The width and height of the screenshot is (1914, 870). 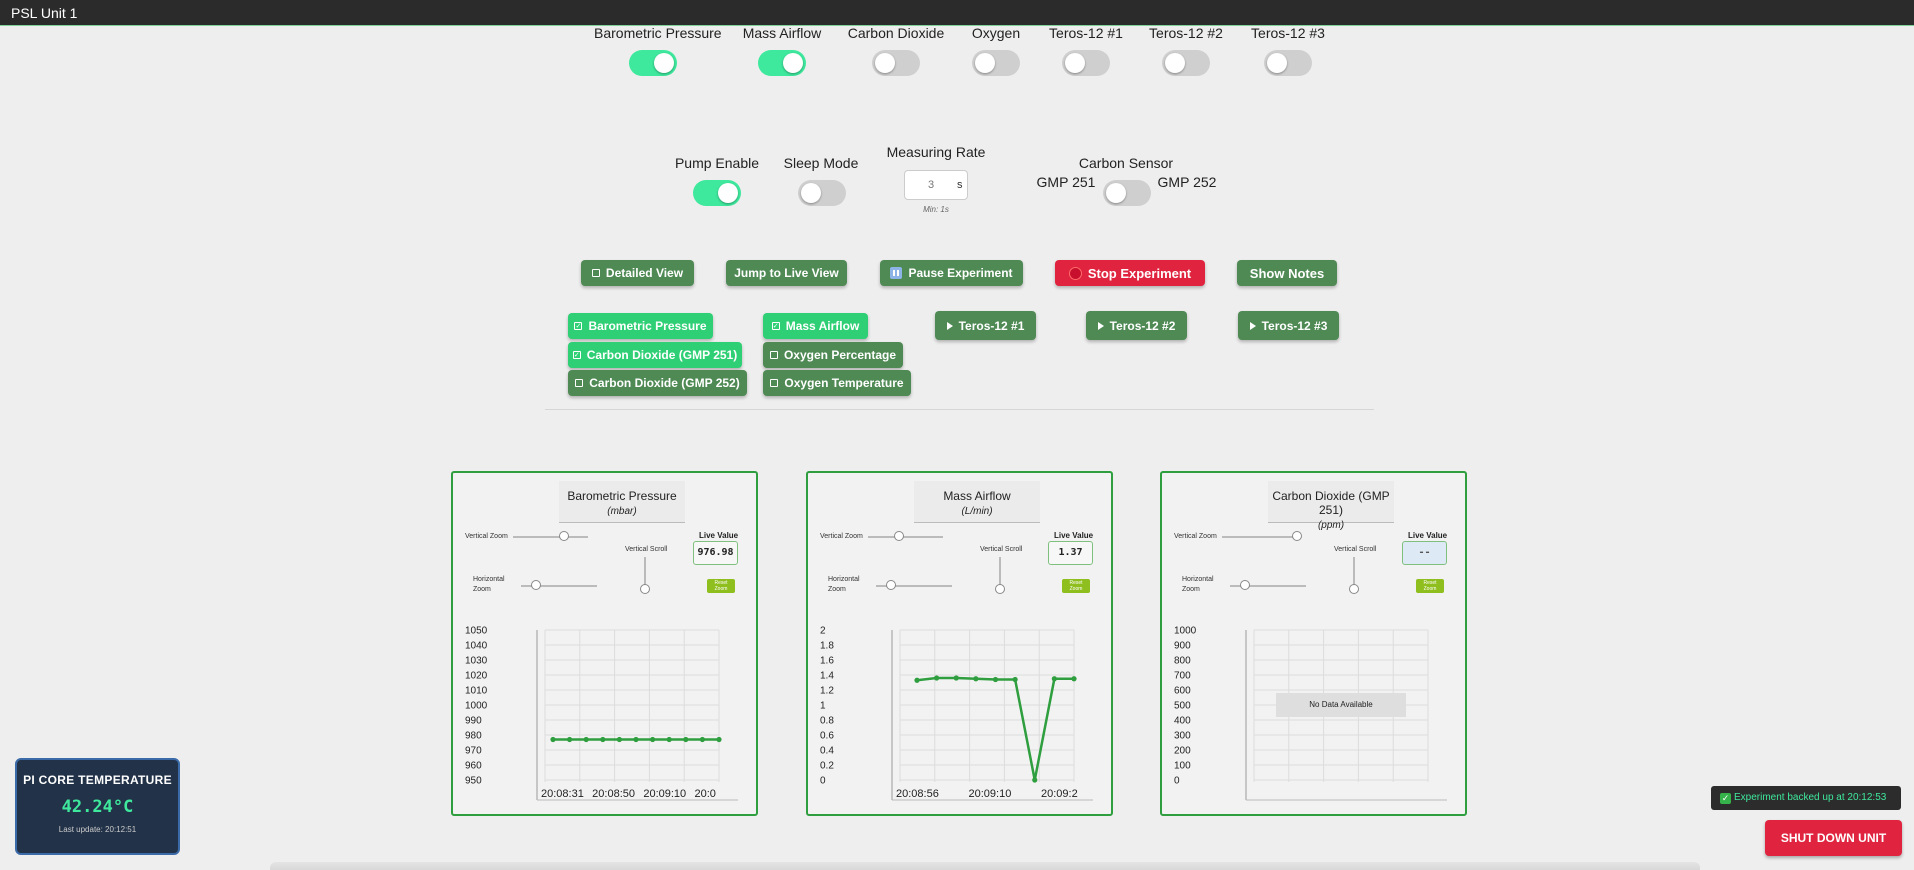 What do you see at coordinates (823, 706) in the screenshot?
I see `y-tick-label: 1` at bounding box center [823, 706].